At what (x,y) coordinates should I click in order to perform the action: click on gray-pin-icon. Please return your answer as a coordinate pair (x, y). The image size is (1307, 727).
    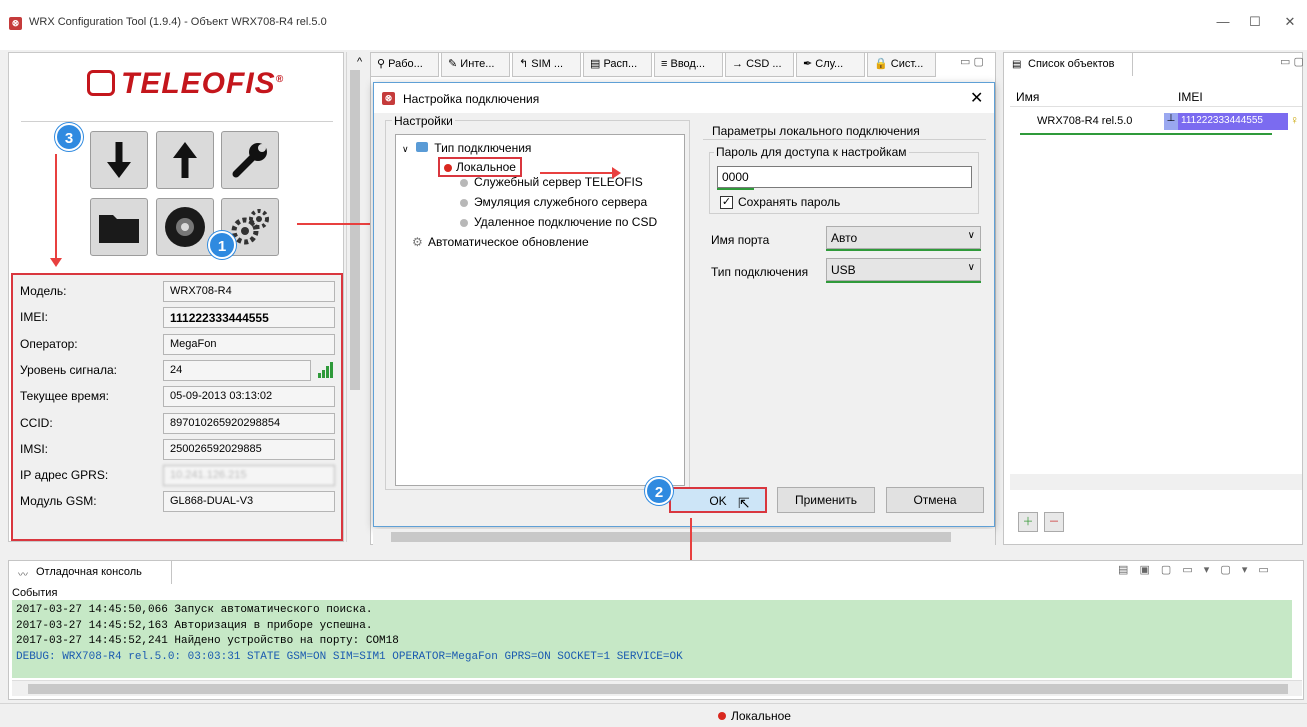
    Looking at the image, I should click on (464, 183).